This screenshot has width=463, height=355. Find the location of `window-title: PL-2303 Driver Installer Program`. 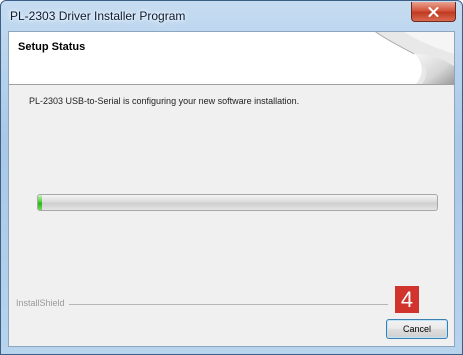

window-title: PL-2303 Driver Installer Program is located at coordinates (98, 16).